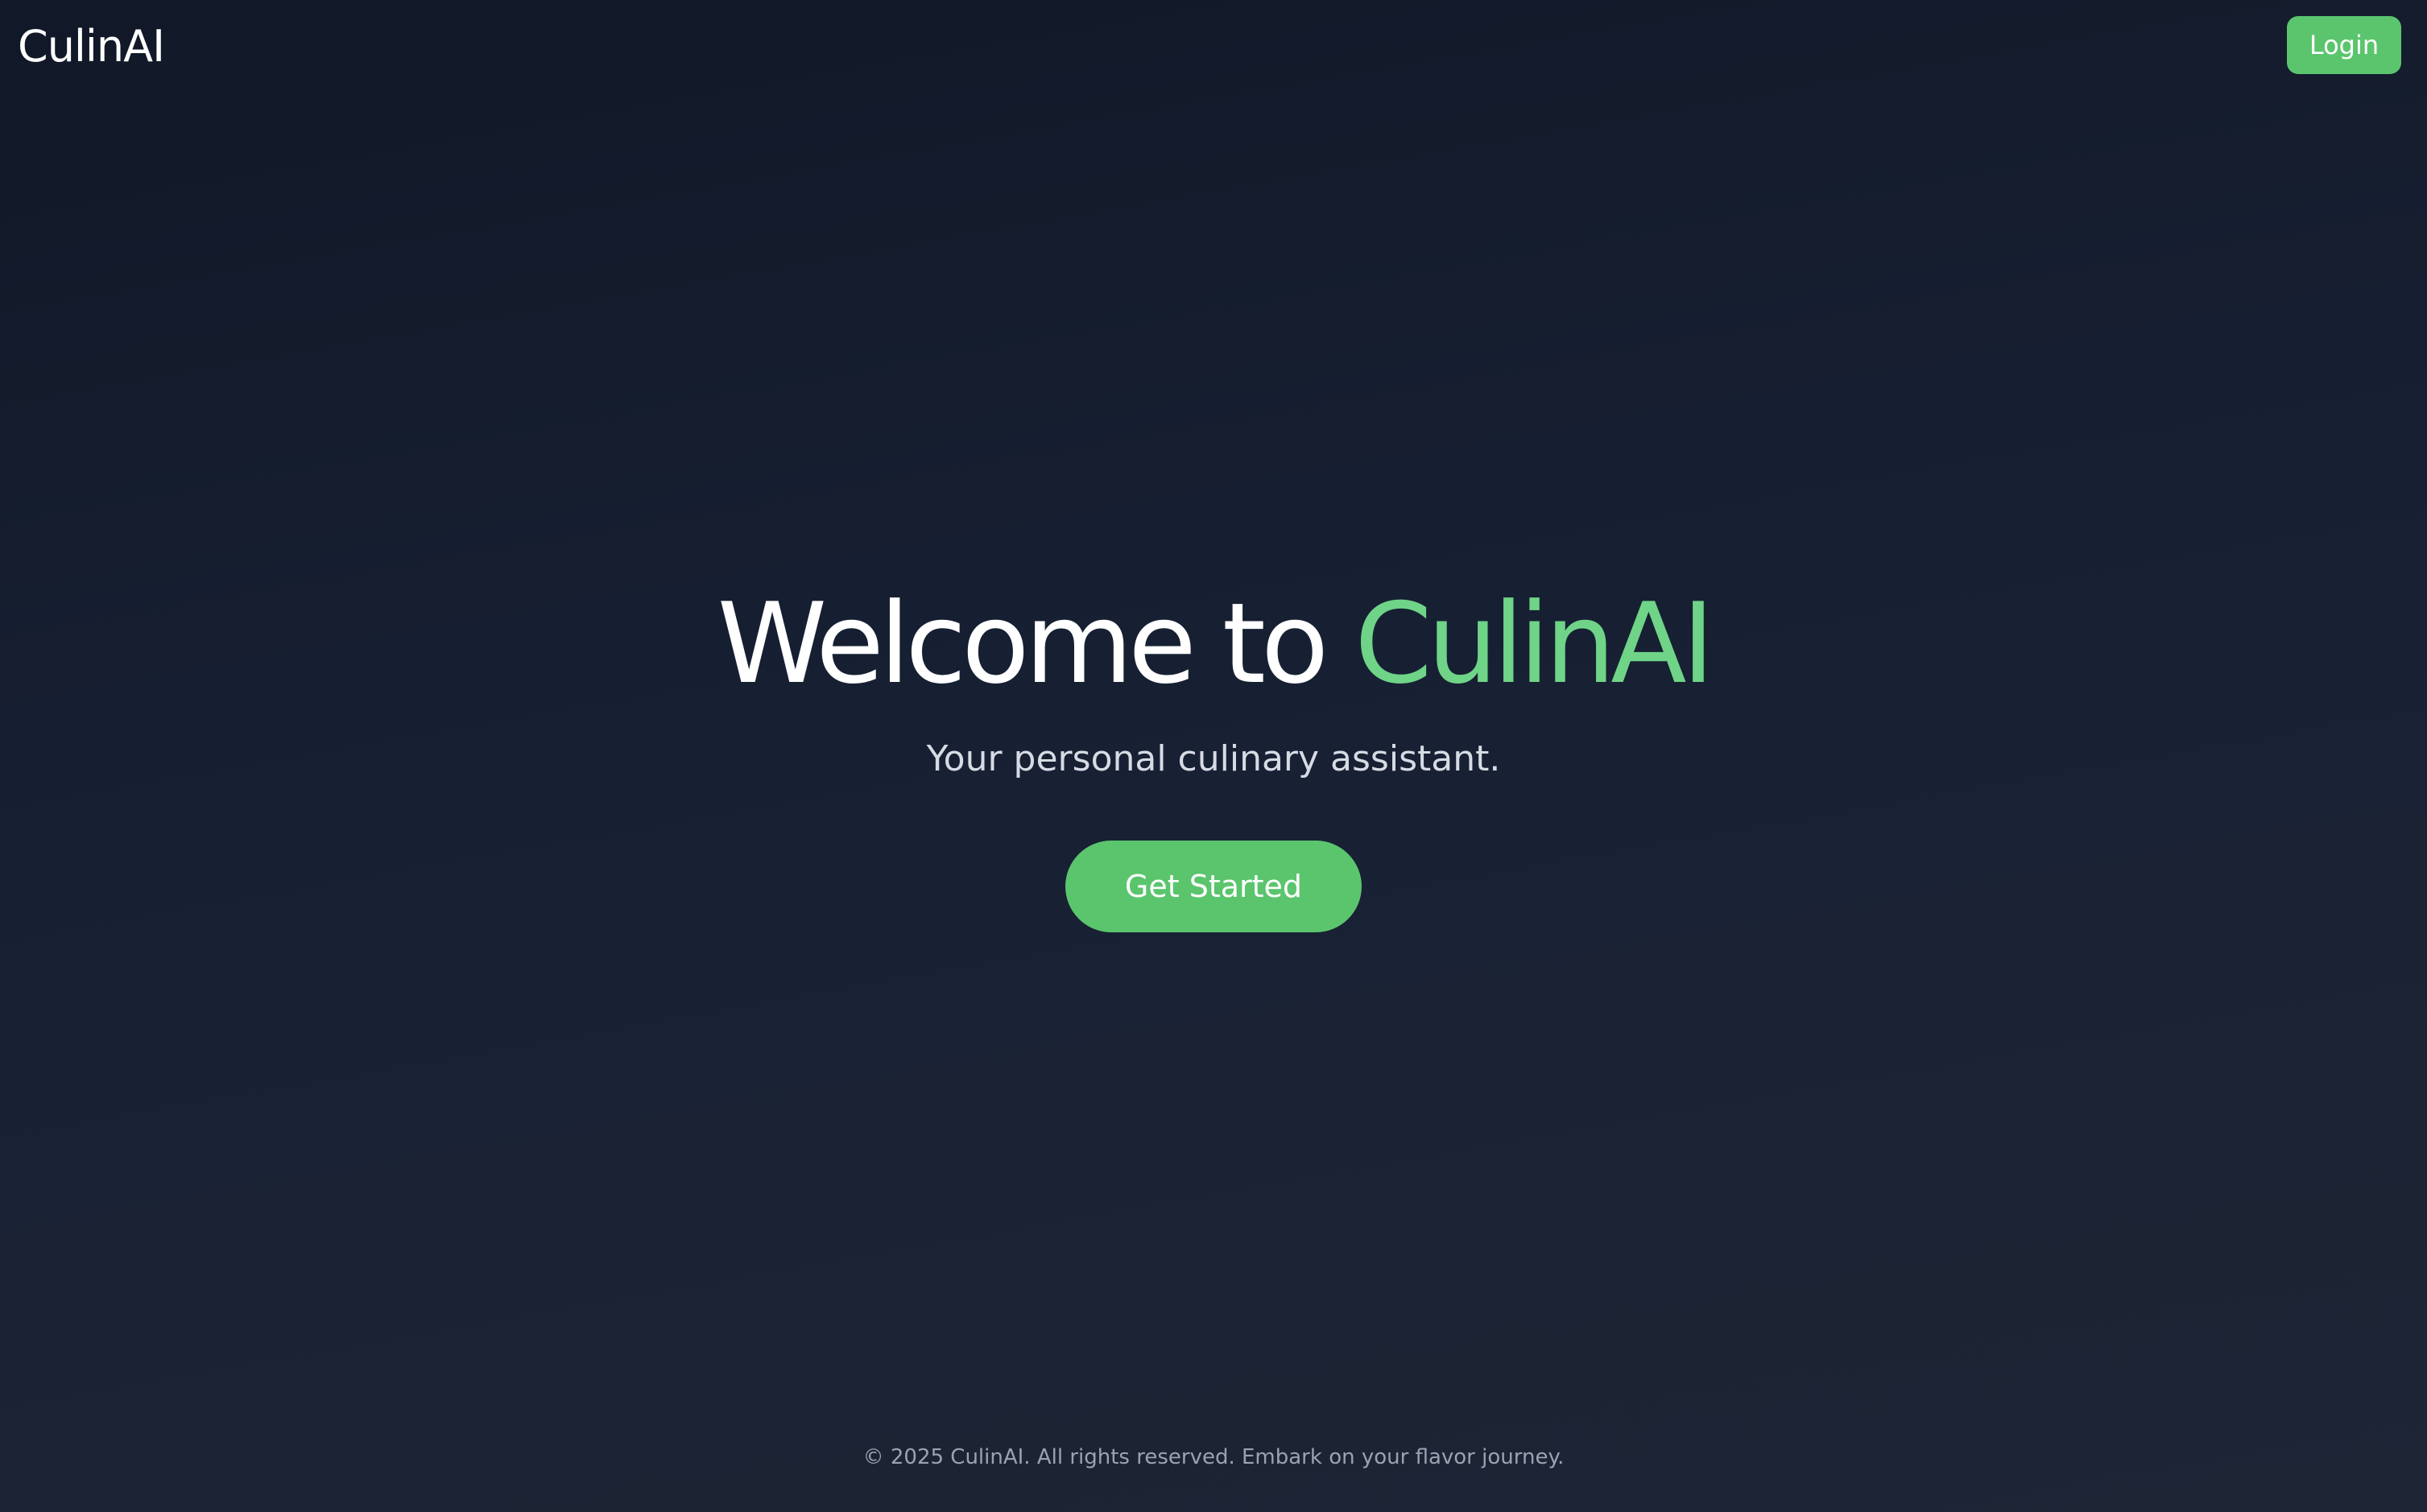  I want to click on get-started-button: Get Started, so click(1213, 887).